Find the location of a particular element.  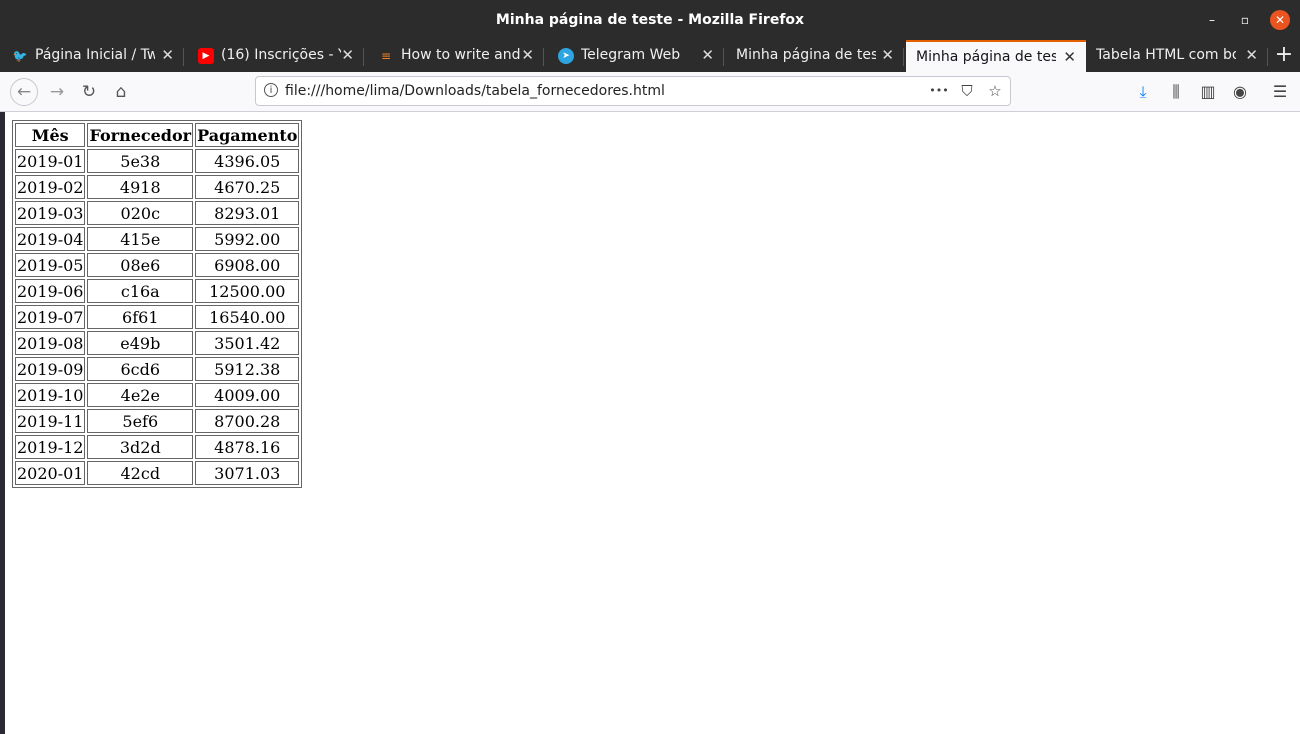

payment-cell: 4009.00 is located at coordinates (247, 395).